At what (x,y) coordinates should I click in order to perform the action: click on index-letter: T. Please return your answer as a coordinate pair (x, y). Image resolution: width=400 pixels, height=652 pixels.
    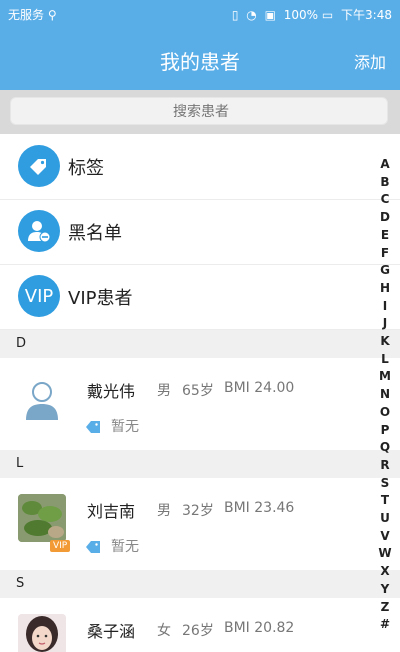
    Looking at the image, I should click on (385, 501).